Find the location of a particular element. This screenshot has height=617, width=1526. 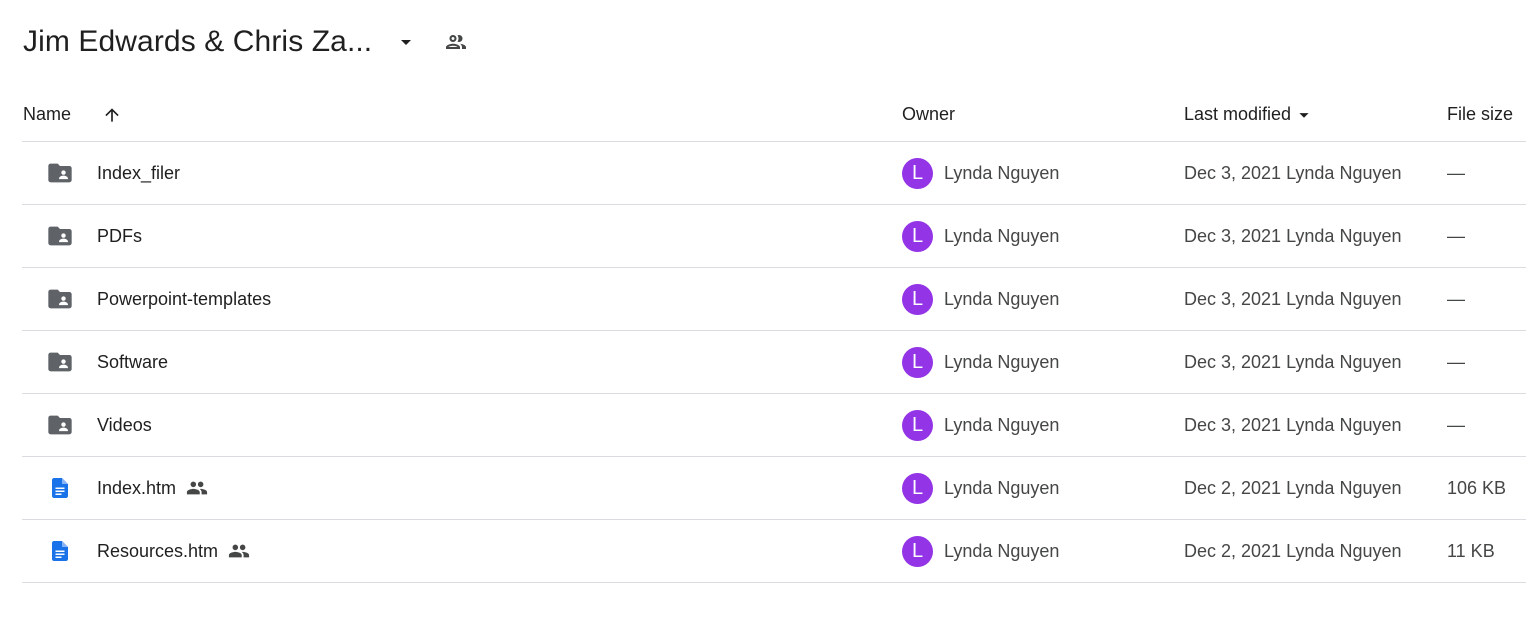

file-name-cell: Index_filer is located at coordinates (138, 173).